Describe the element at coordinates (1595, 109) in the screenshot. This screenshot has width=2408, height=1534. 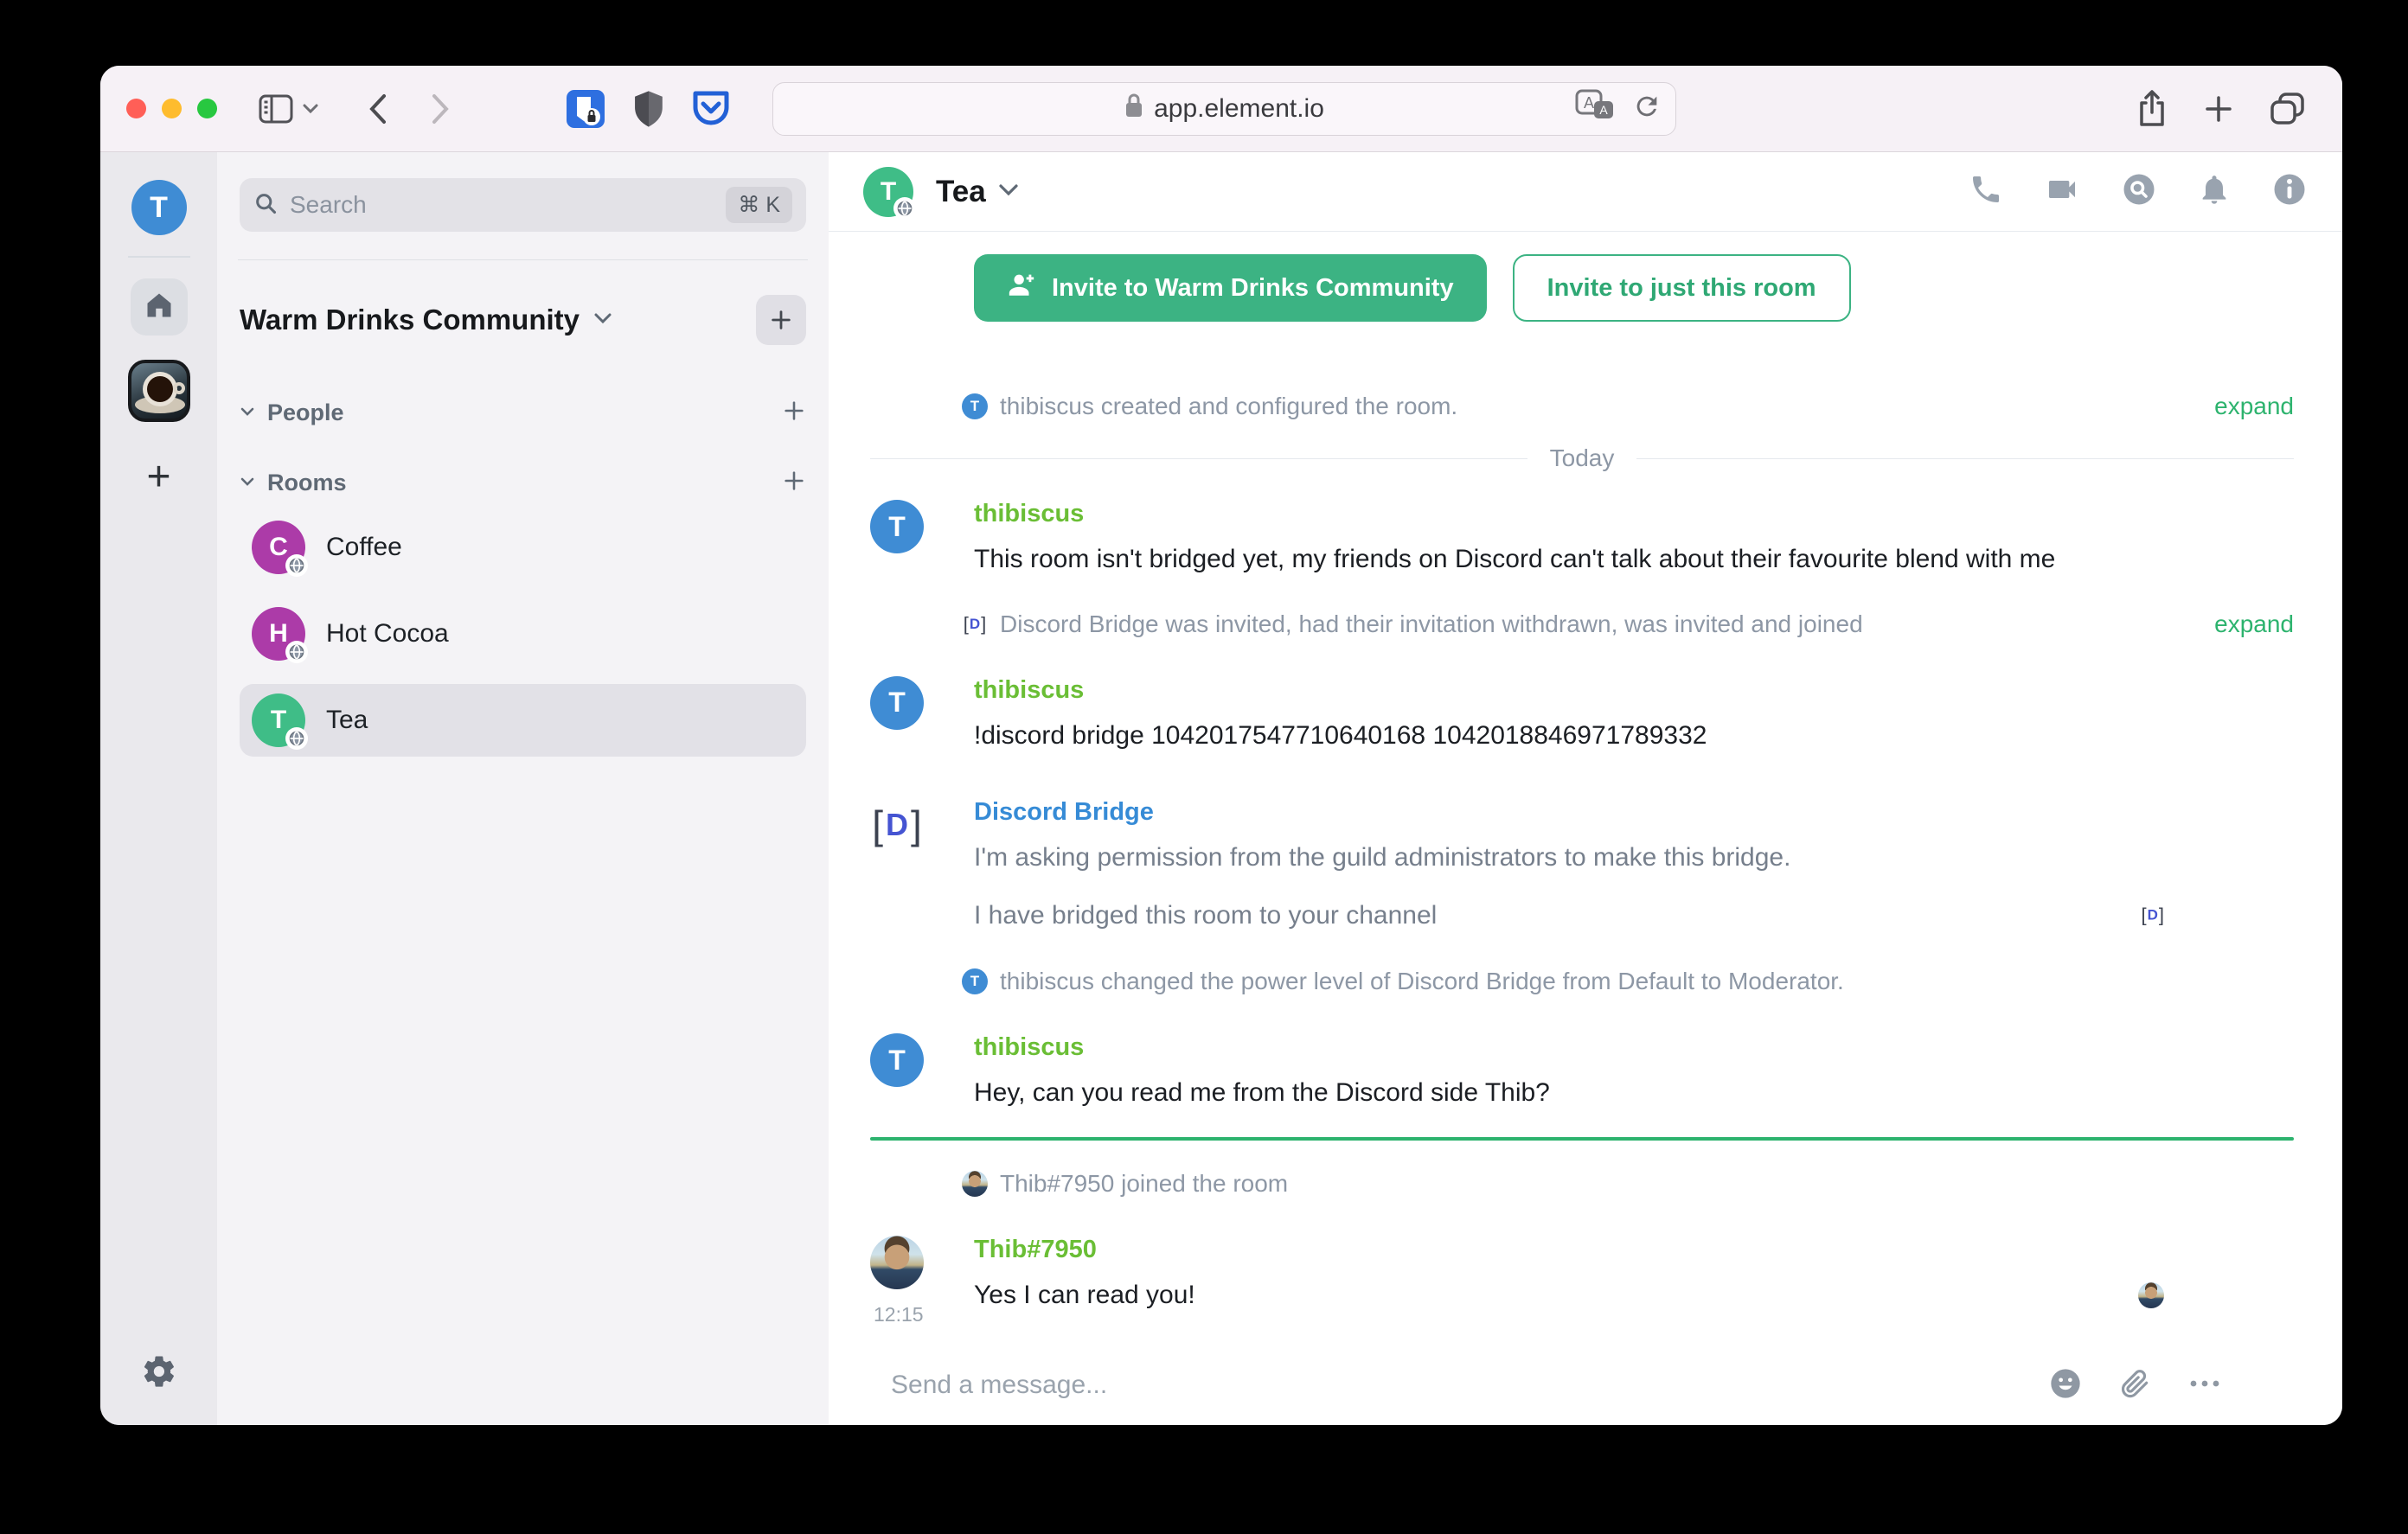
I see `translate-icon: A A` at that location.